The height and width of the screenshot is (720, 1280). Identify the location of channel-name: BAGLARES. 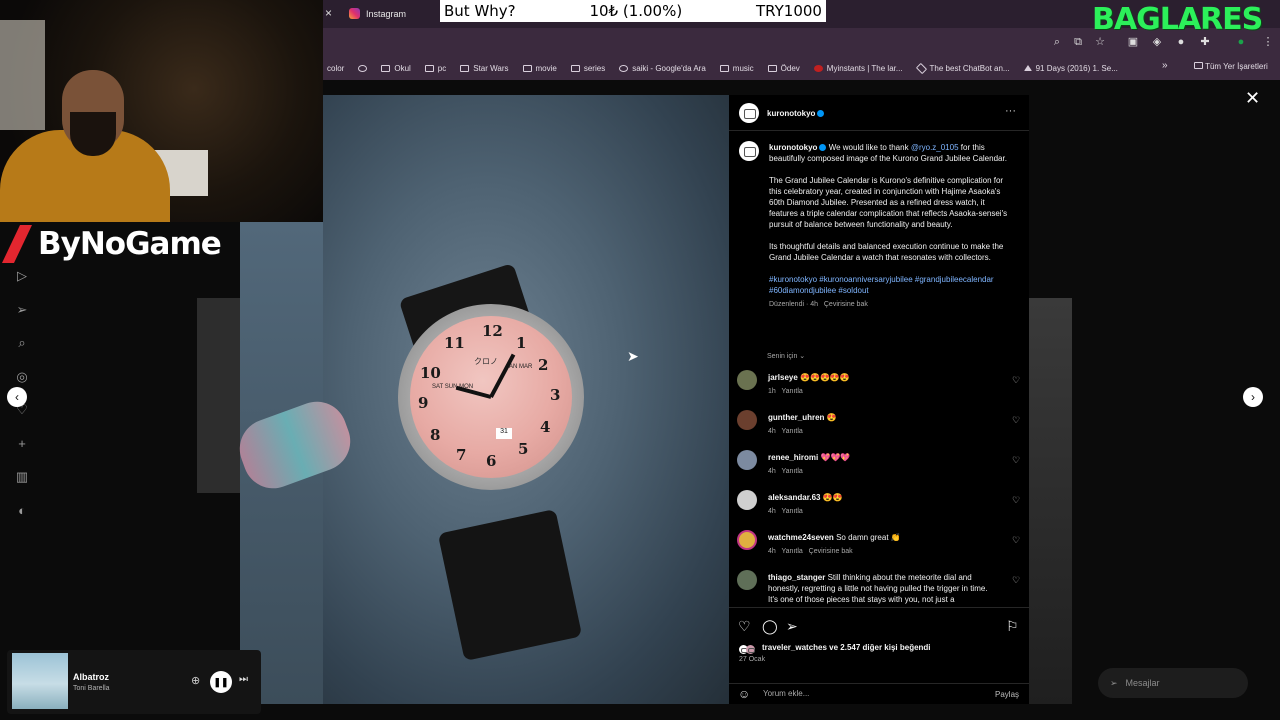
(1177, 19).